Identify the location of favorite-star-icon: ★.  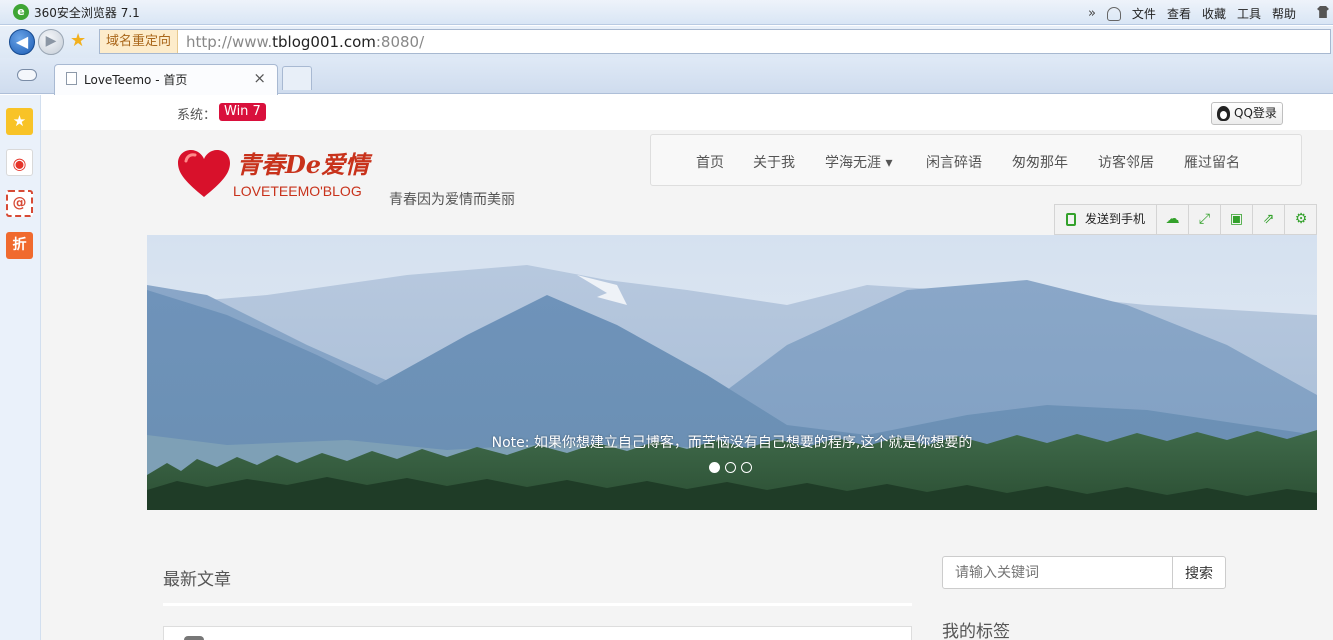
(78, 41).